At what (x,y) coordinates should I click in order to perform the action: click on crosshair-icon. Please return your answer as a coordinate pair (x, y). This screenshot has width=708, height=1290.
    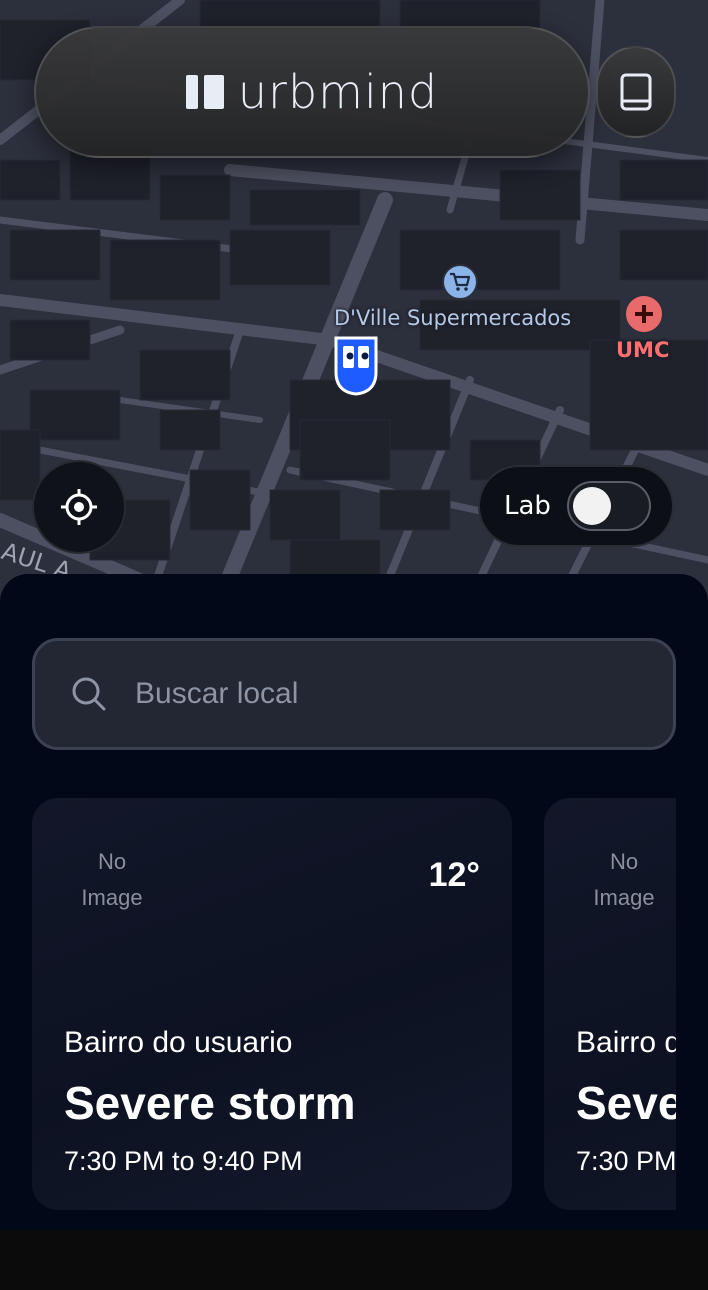
    Looking at the image, I should click on (79, 507).